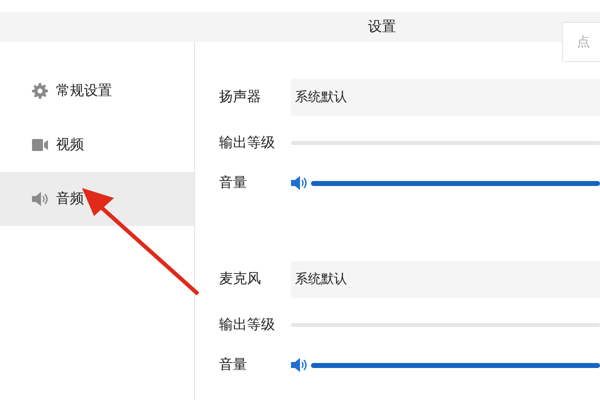 The width and height of the screenshot is (600, 400). What do you see at coordinates (40, 199) in the screenshot?
I see `speaker-icon` at bounding box center [40, 199].